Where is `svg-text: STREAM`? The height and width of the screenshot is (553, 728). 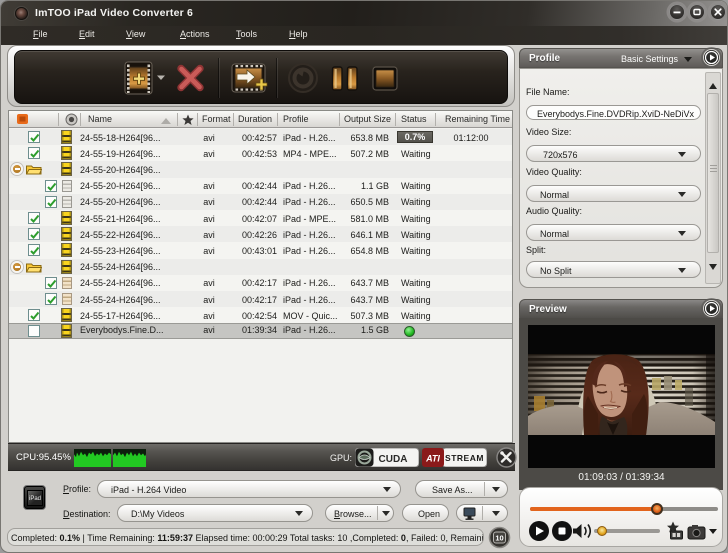 svg-text: STREAM is located at coordinates (464, 458).